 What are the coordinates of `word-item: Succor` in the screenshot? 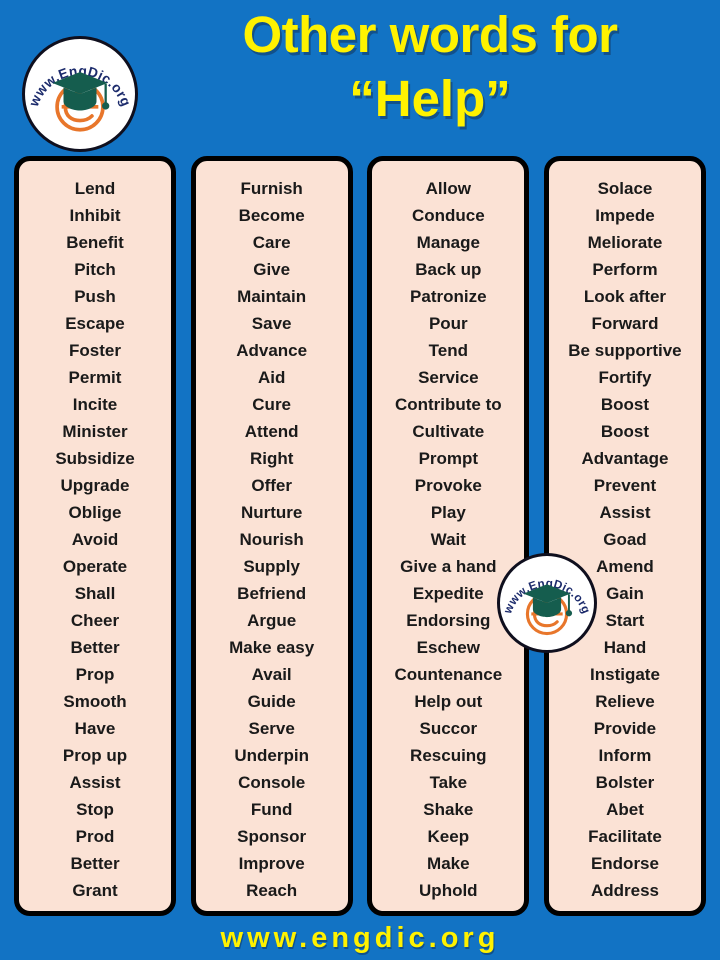 It's located at (448, 728).